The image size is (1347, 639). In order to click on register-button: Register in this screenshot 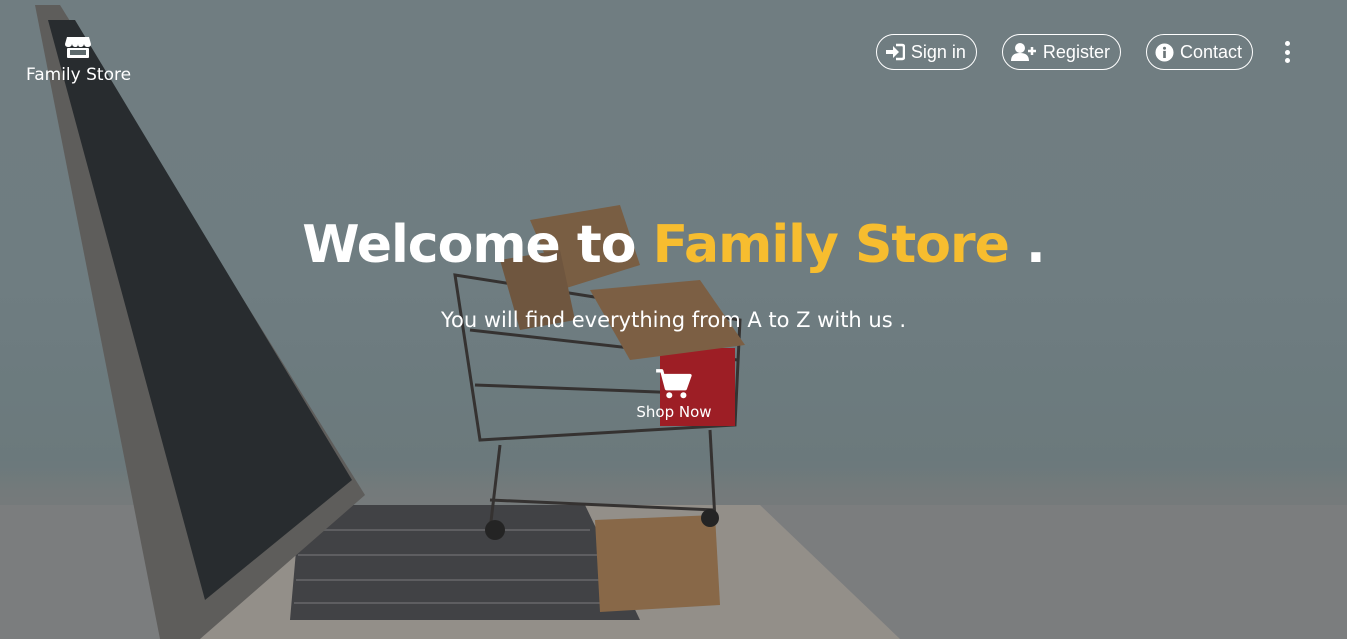, I will do `click(1061, 52)`.